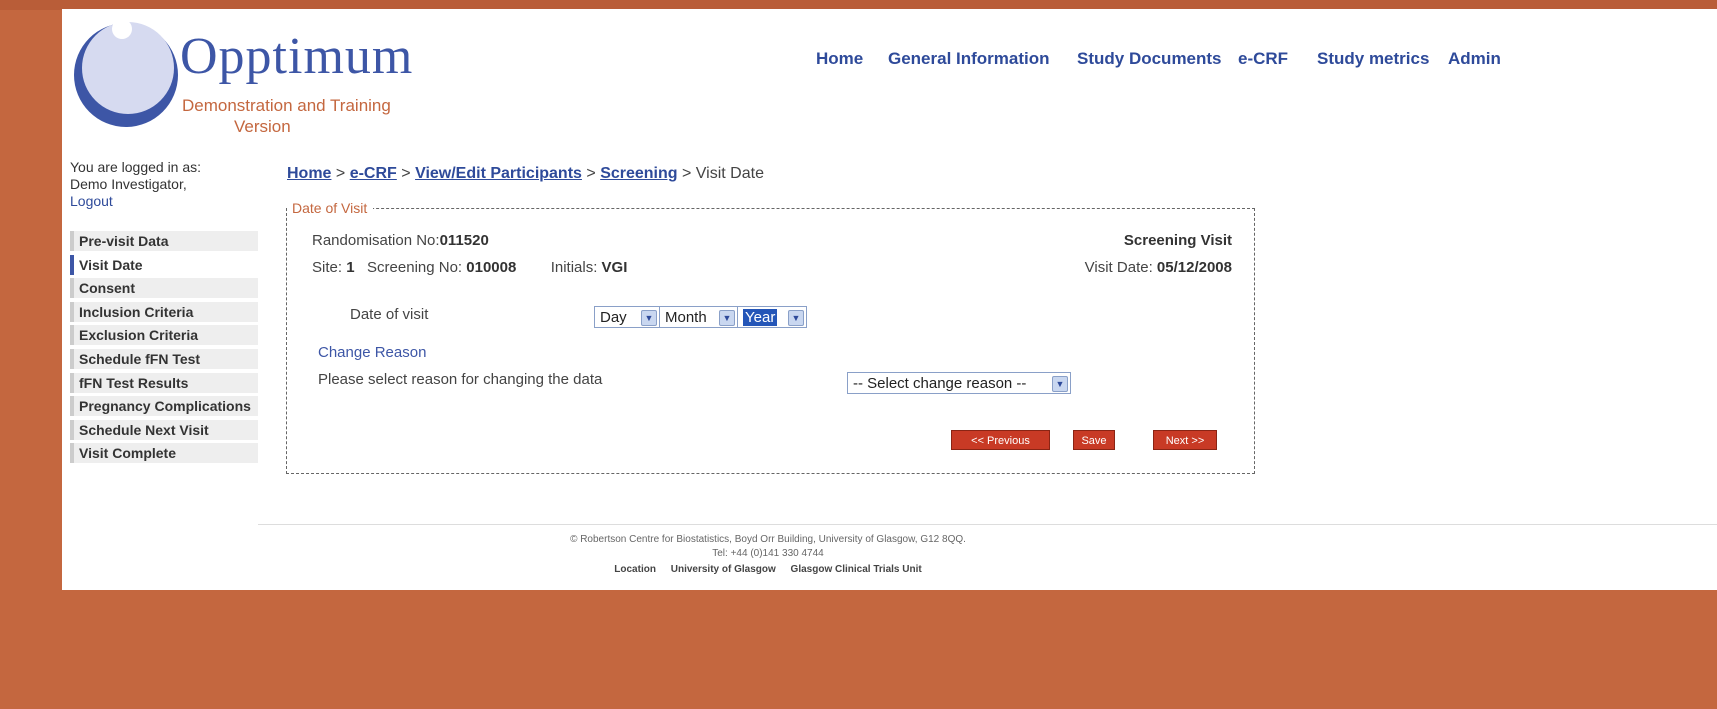 This screenshot has height=709, width=1717. What do you see at coordinates (164, 264) in the screenshot?
I see `sidebar-item-visit-date: Visit Date` at bounding box center [164, 264].